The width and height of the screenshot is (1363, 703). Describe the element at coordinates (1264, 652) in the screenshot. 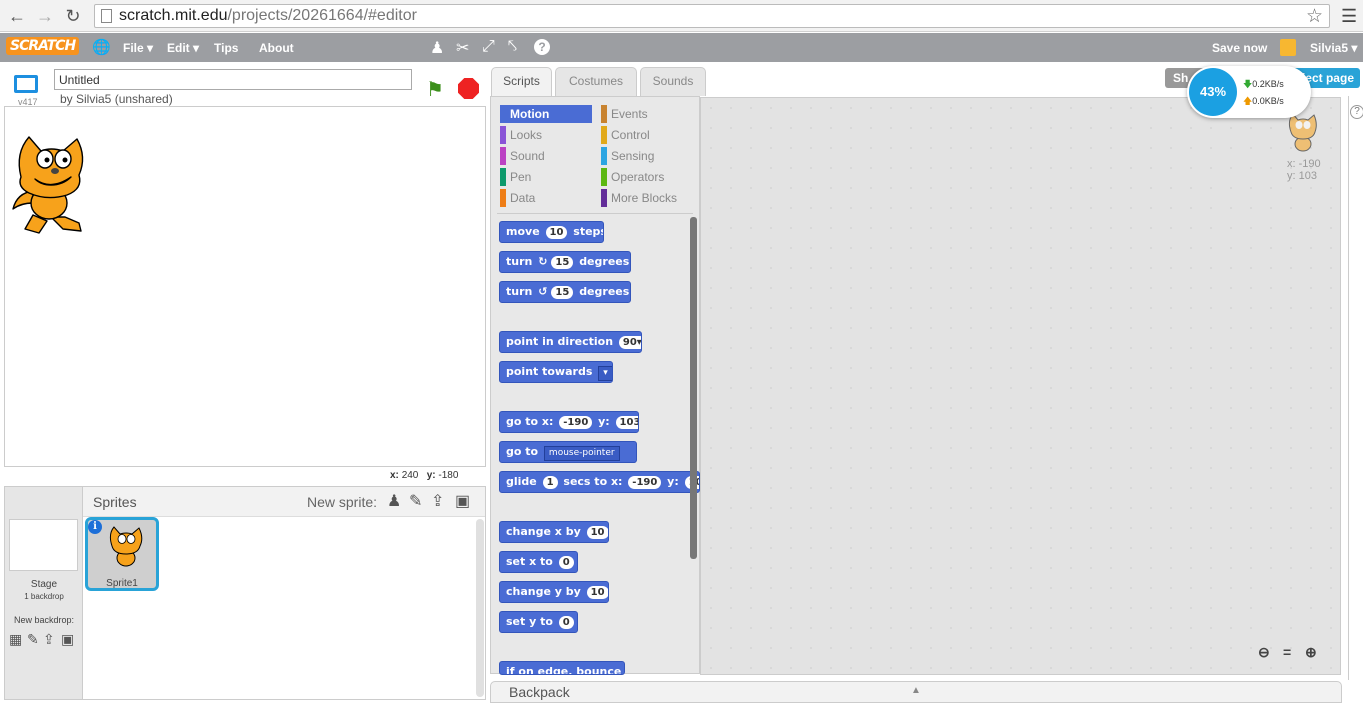

I see `zoom-out-icon: ⊖` at that location.